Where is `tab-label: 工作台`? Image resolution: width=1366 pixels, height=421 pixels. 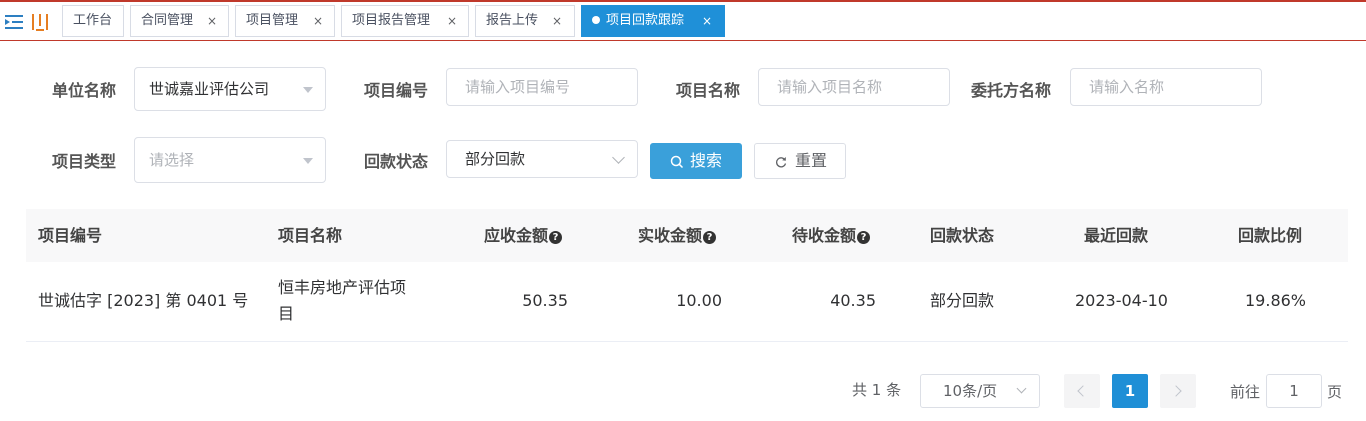
tab-label: 工作台 is located at coordinates (93, 20).